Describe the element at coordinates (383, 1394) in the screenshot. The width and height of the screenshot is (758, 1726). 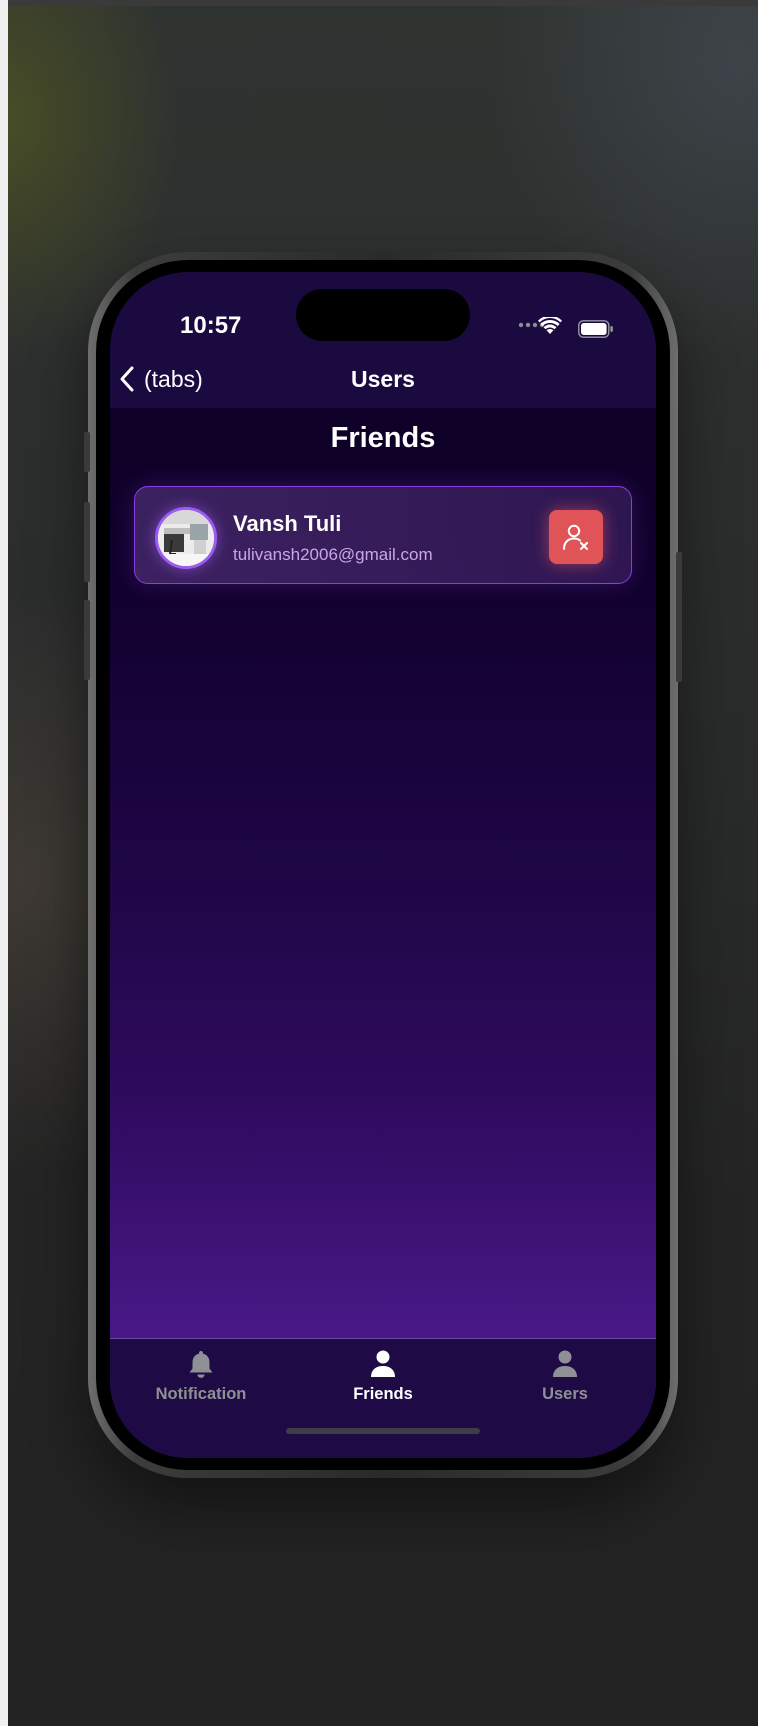
I see `tab-label: Friends` at that location.